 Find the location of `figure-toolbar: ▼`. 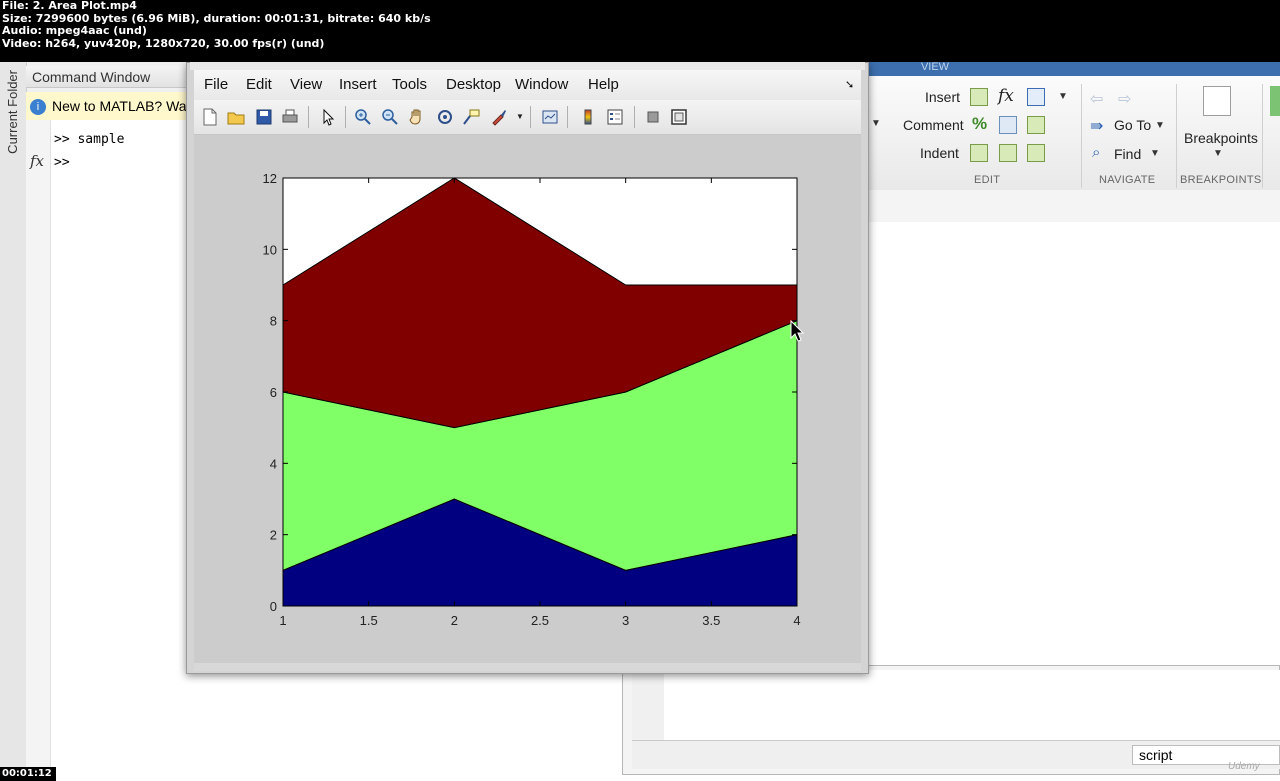

figure-toolbar: ▼ is located at coordinates (527, 117).